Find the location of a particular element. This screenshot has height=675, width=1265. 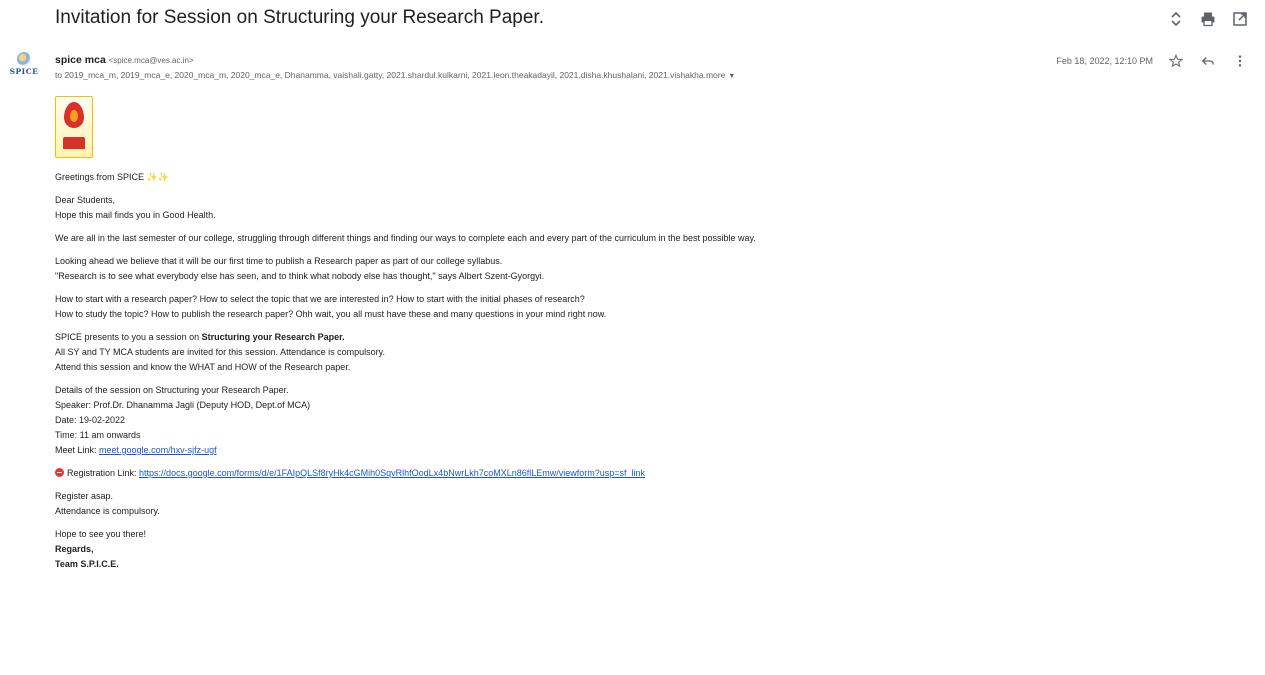

sender-line: spice mca <spice.mca@ves.ac.in> is located at coordinates (124, 60).